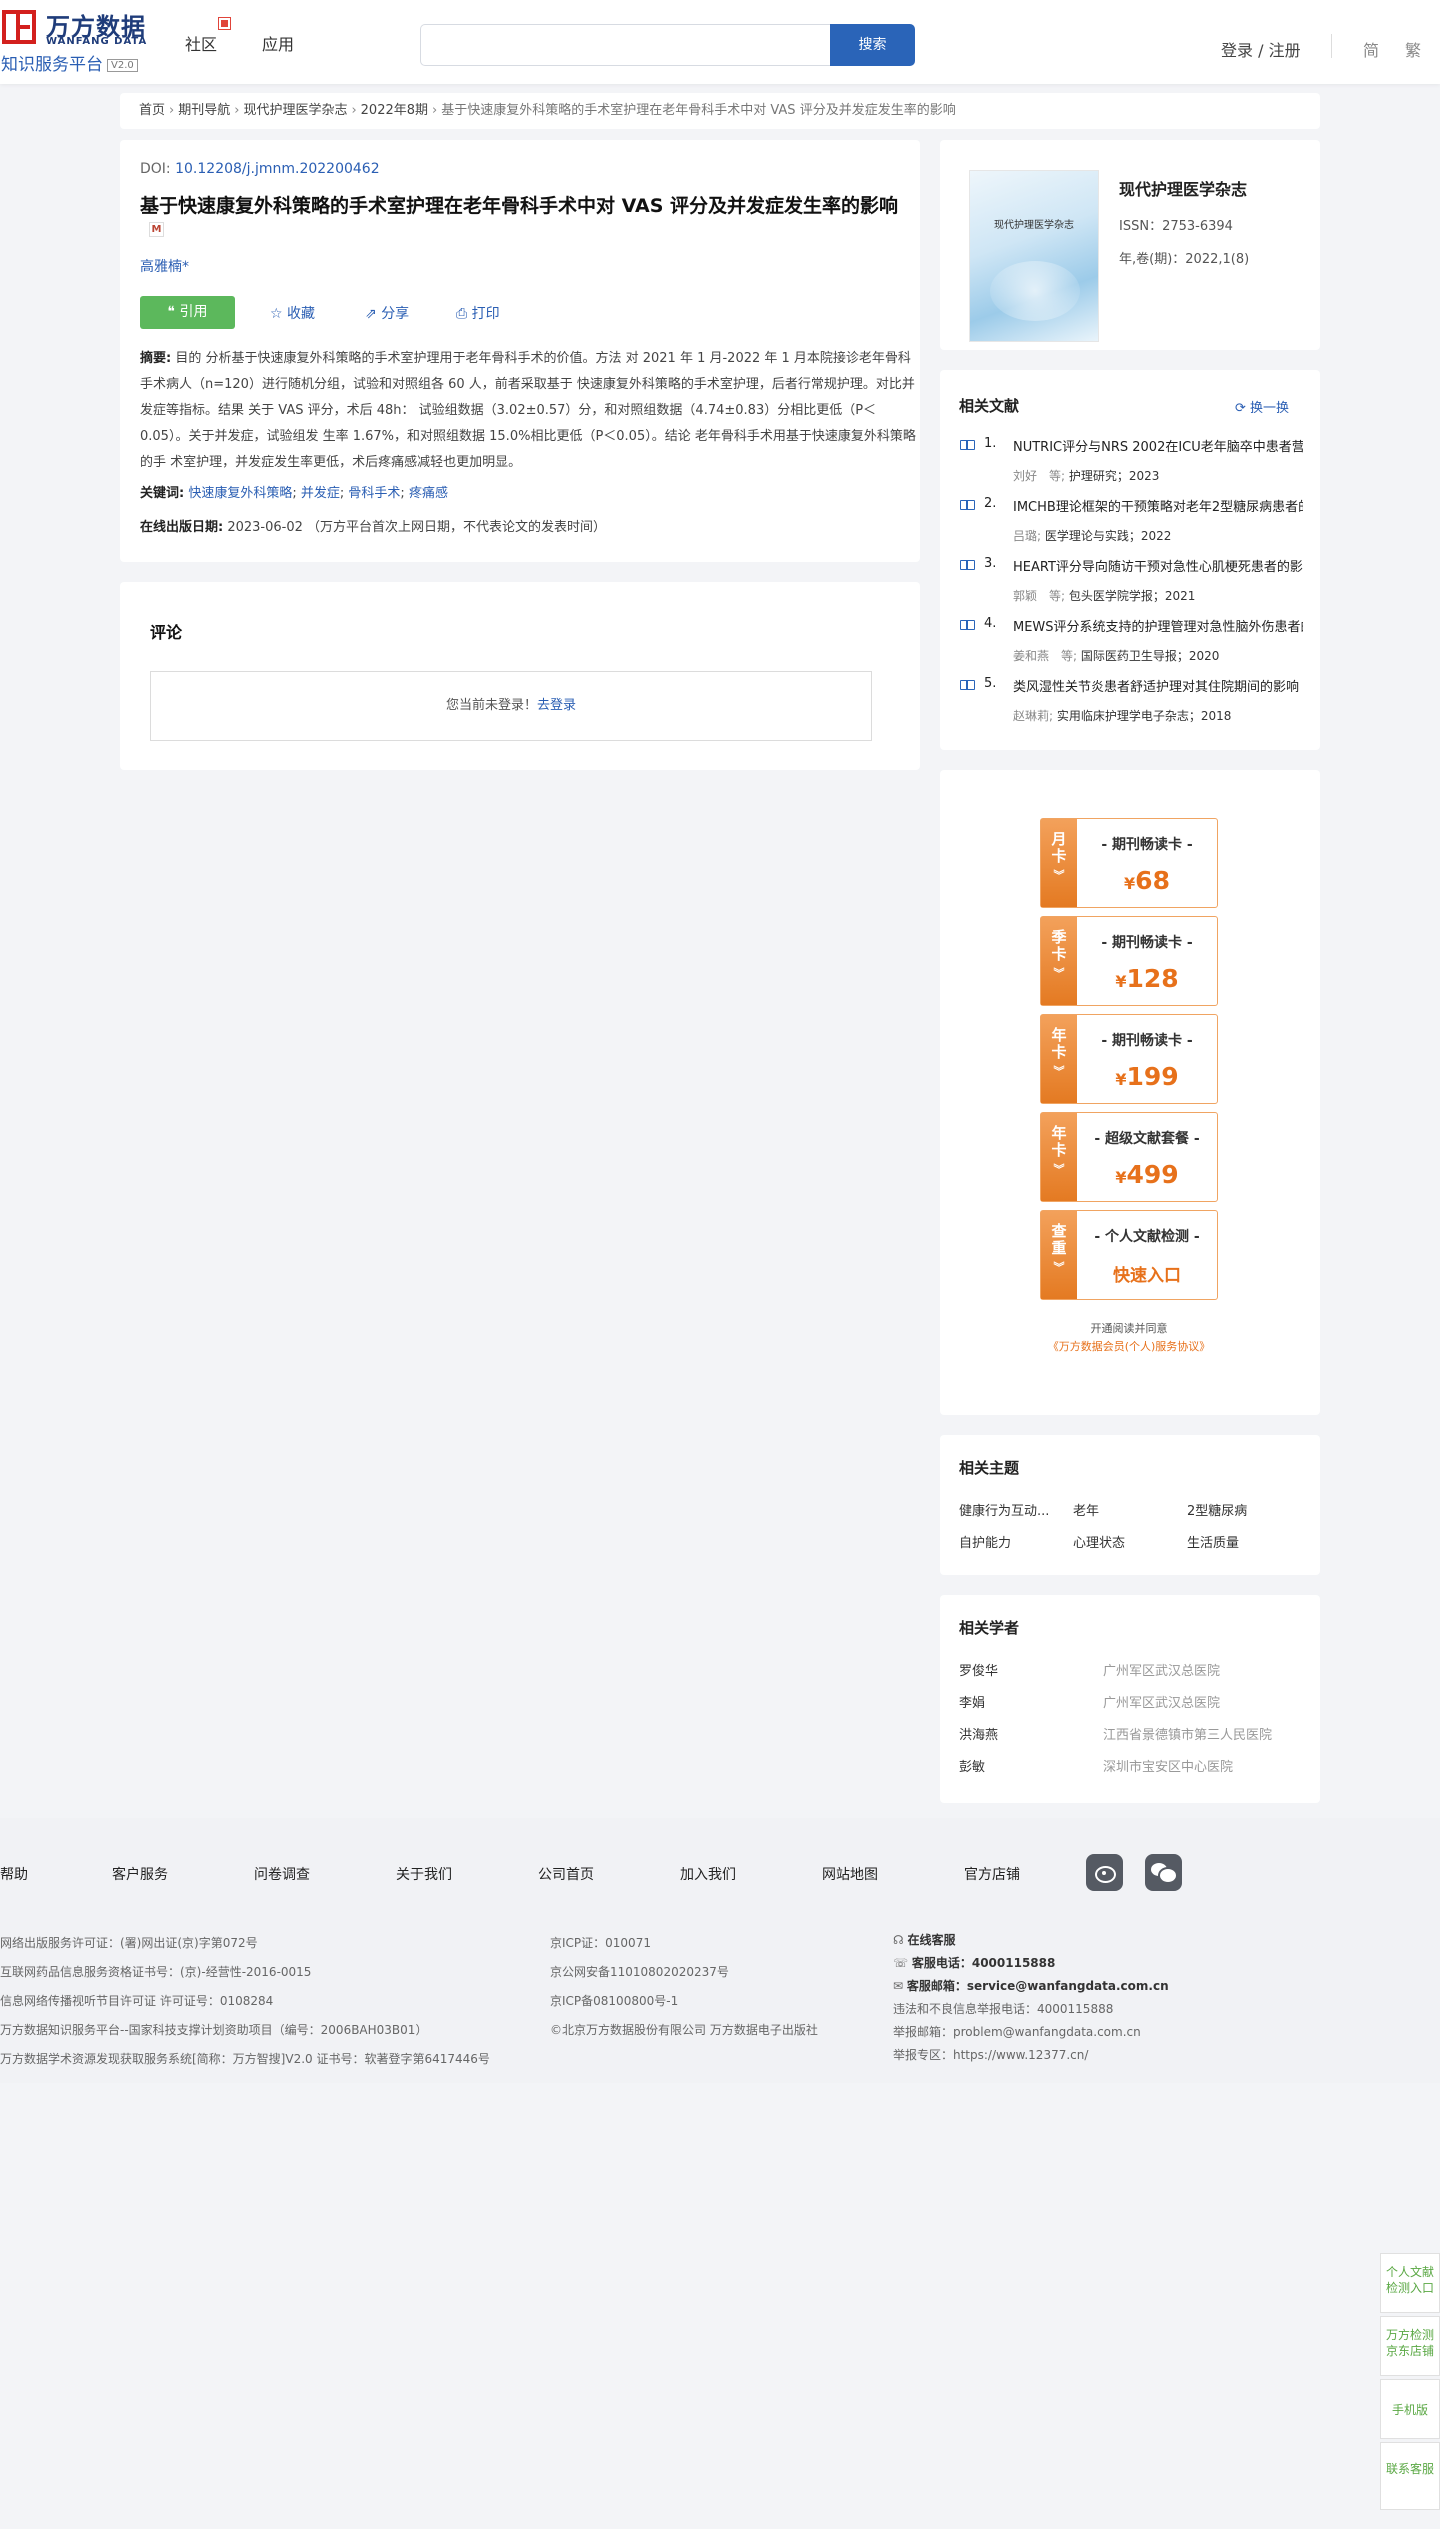 Image resolution: width=1440 pixels, height=2529 pixels. I want to click on refresh-button: ⟳ 换一换, so click(1262, 406).